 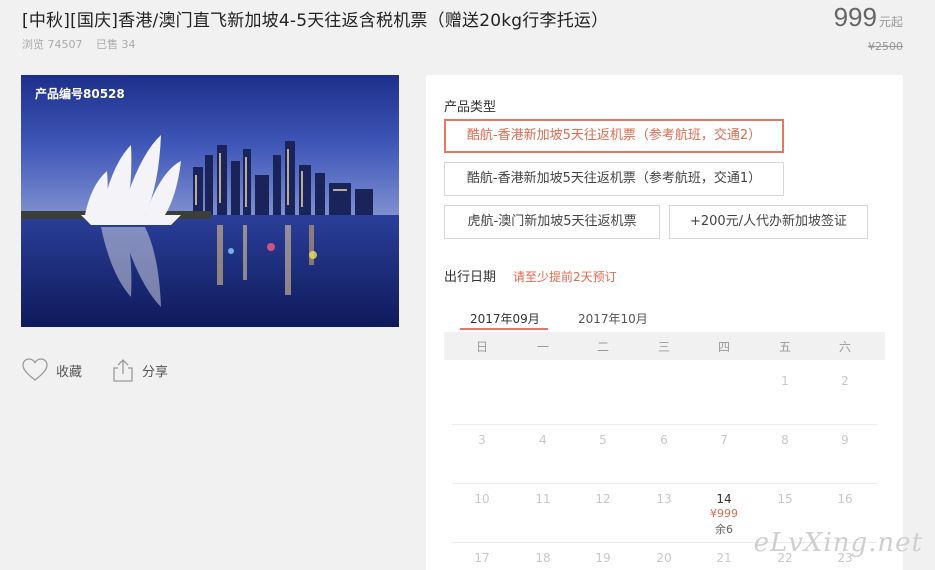 What do you see at coordinates (613, 318) in the screenshot?
I see `month-tab-oct: 2017年10月` at bounding box center [613, 318].